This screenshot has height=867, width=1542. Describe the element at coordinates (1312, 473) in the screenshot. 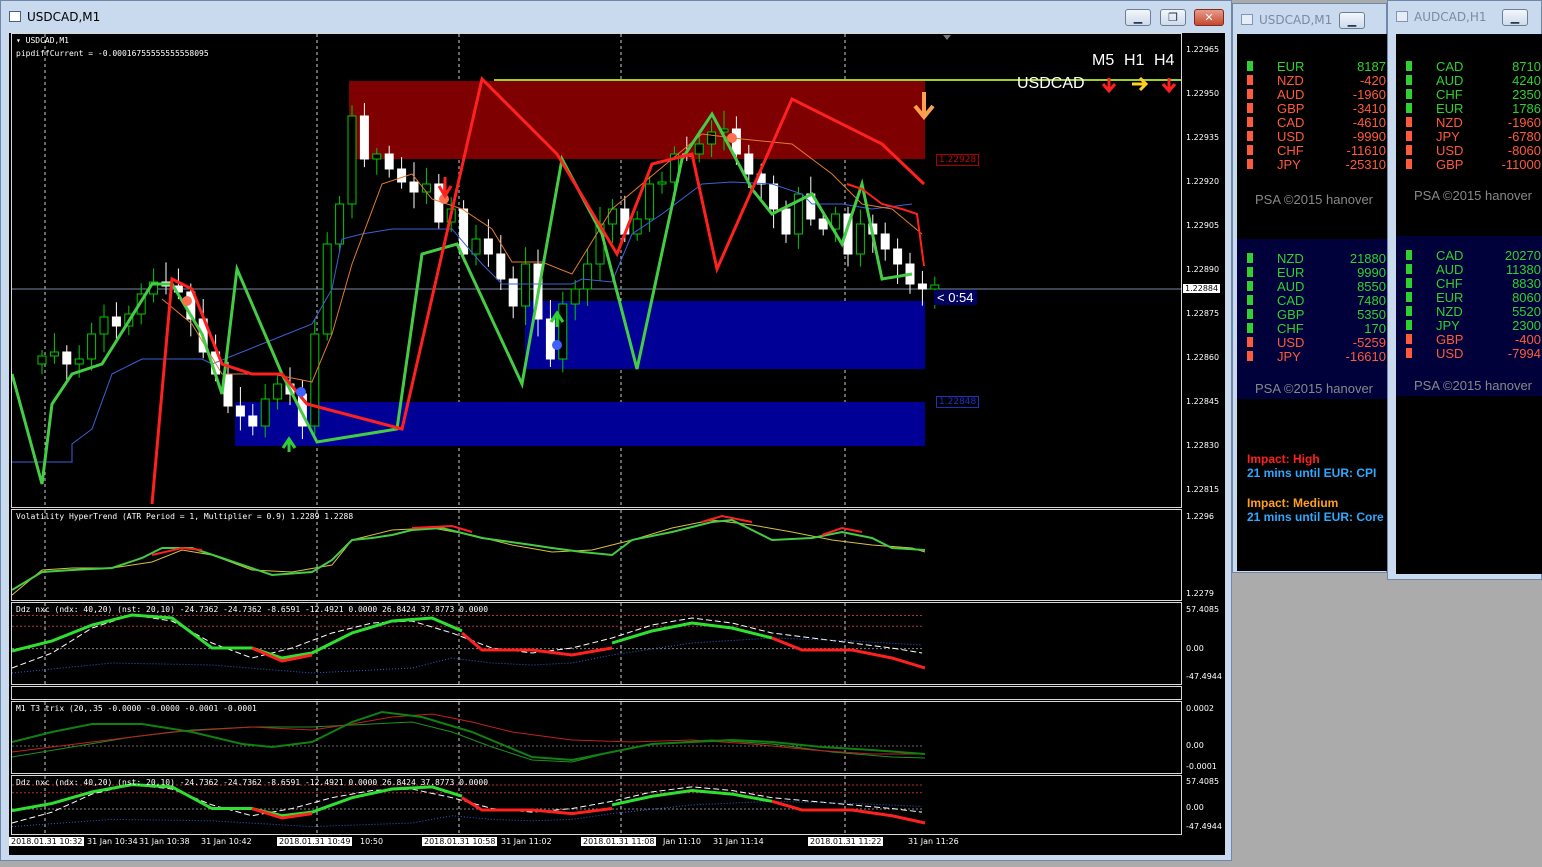

I see `news-detail-high: 21 mins until EUR: CPI` at that location.